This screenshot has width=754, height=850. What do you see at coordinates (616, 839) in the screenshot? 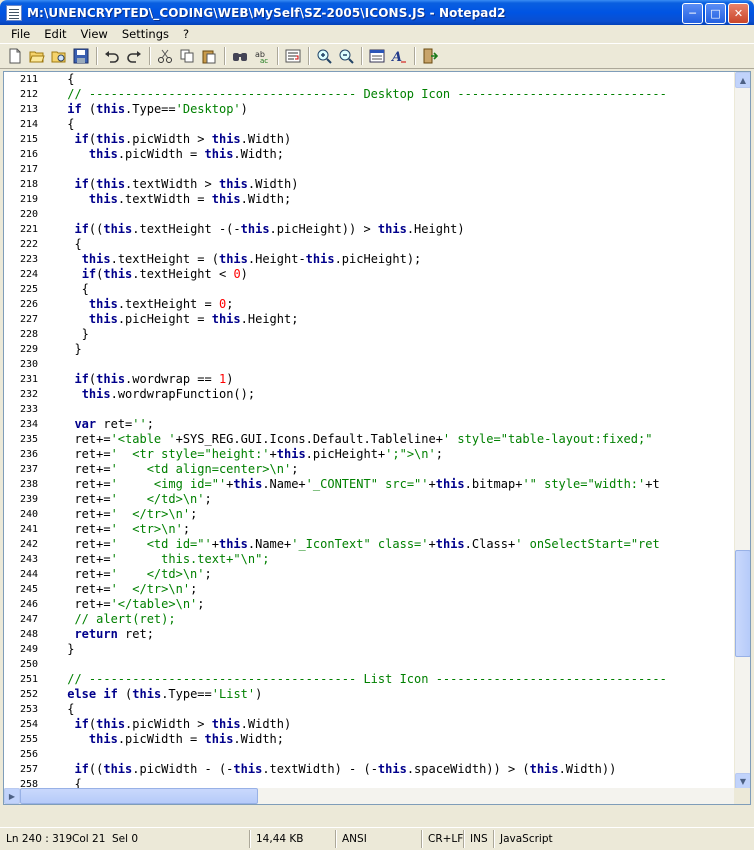
I see `status-lexer: JavaScript` at bounding box center [616, 839].